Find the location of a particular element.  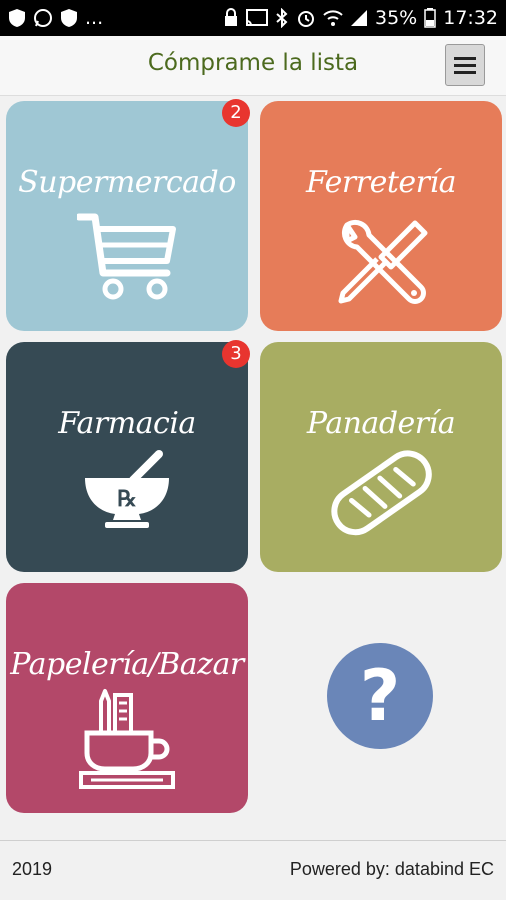

alarm-icon is located at coordinates (306, 18).